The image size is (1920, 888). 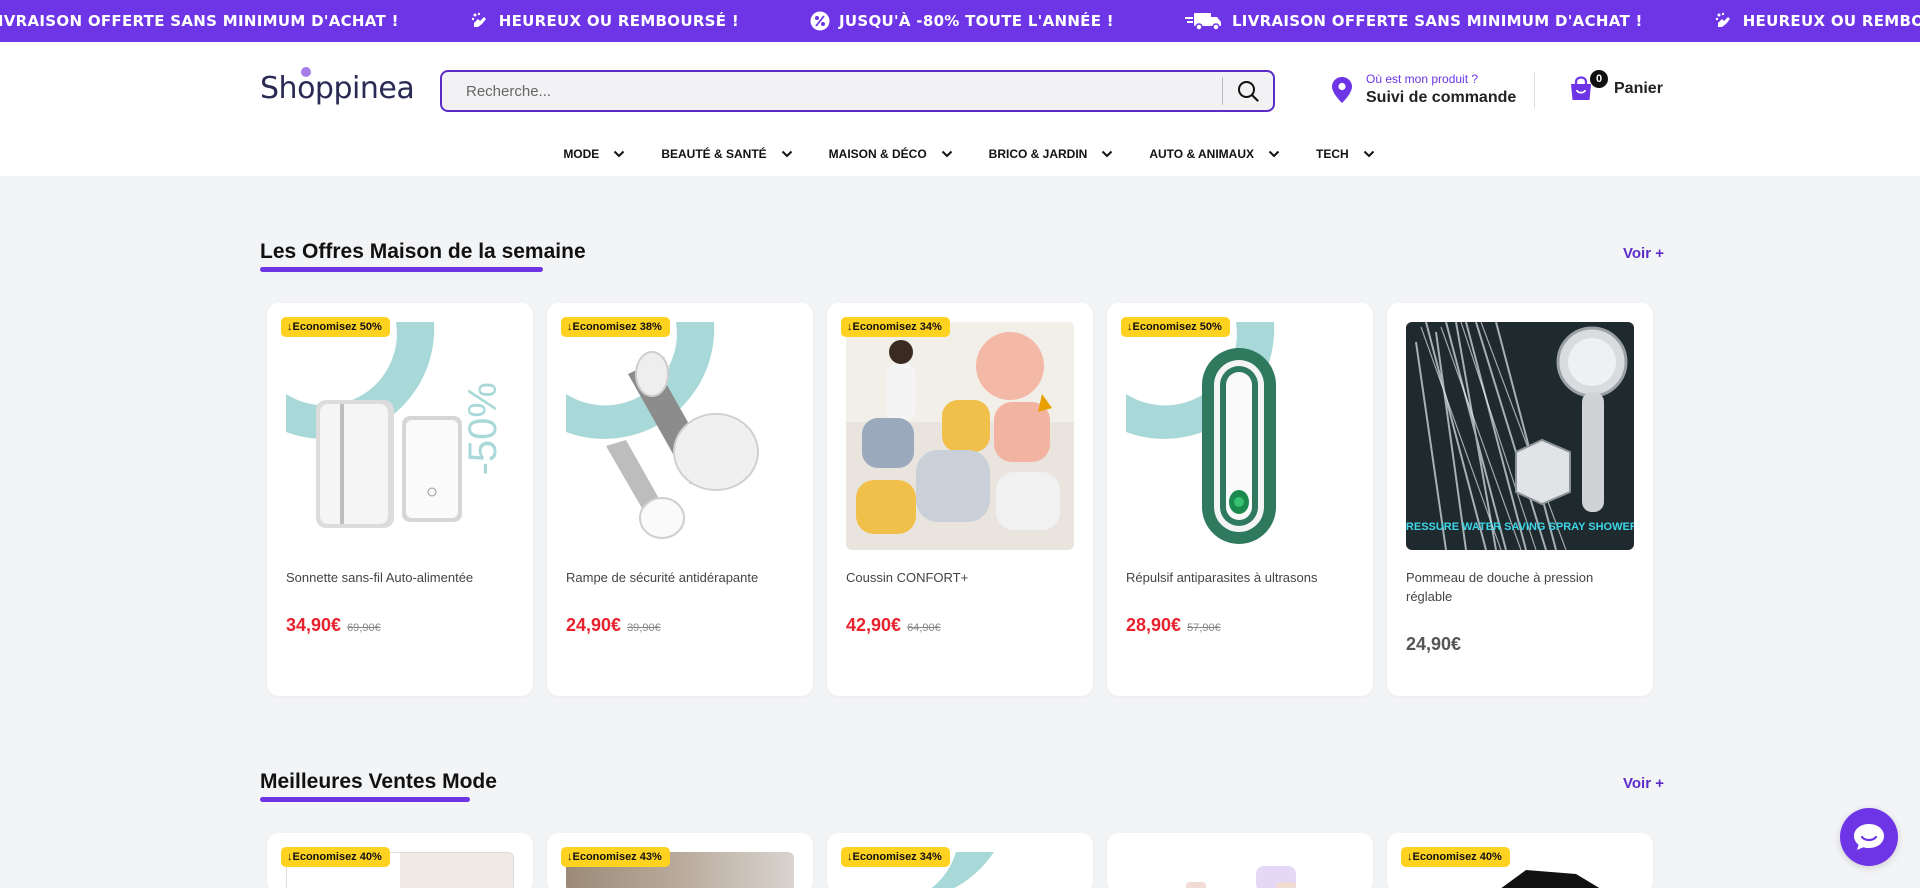 I want to click on product-name: Répulsif antiparasites à ultrasons, so click(x=1222, y=577).